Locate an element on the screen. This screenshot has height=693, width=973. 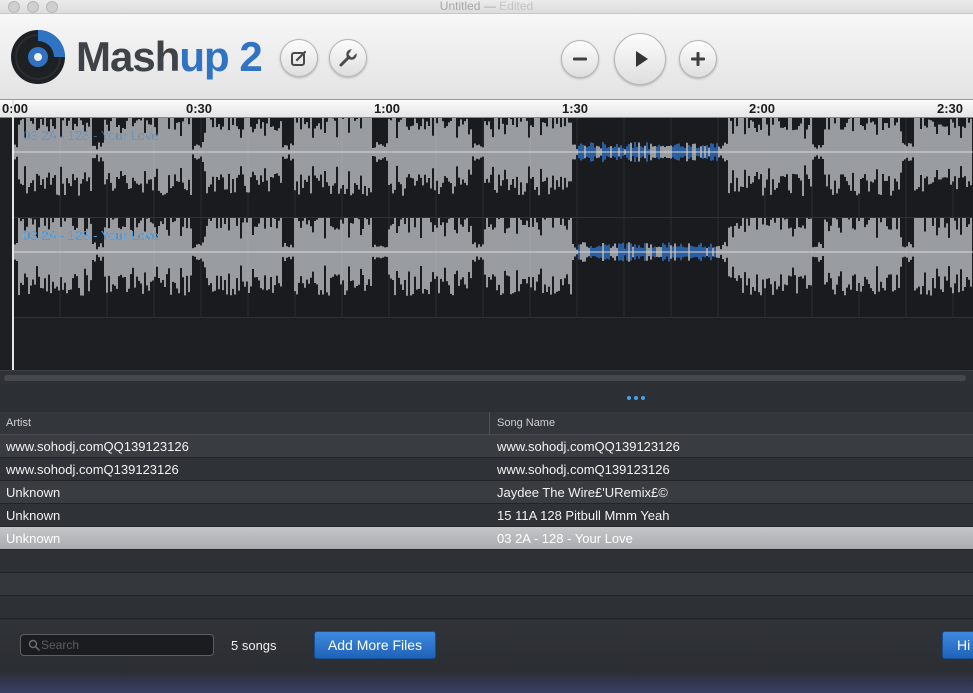
table-row: Unknown 15 11A 128 Pitbull Mmm Yeah is located at coordinates (486, 515).